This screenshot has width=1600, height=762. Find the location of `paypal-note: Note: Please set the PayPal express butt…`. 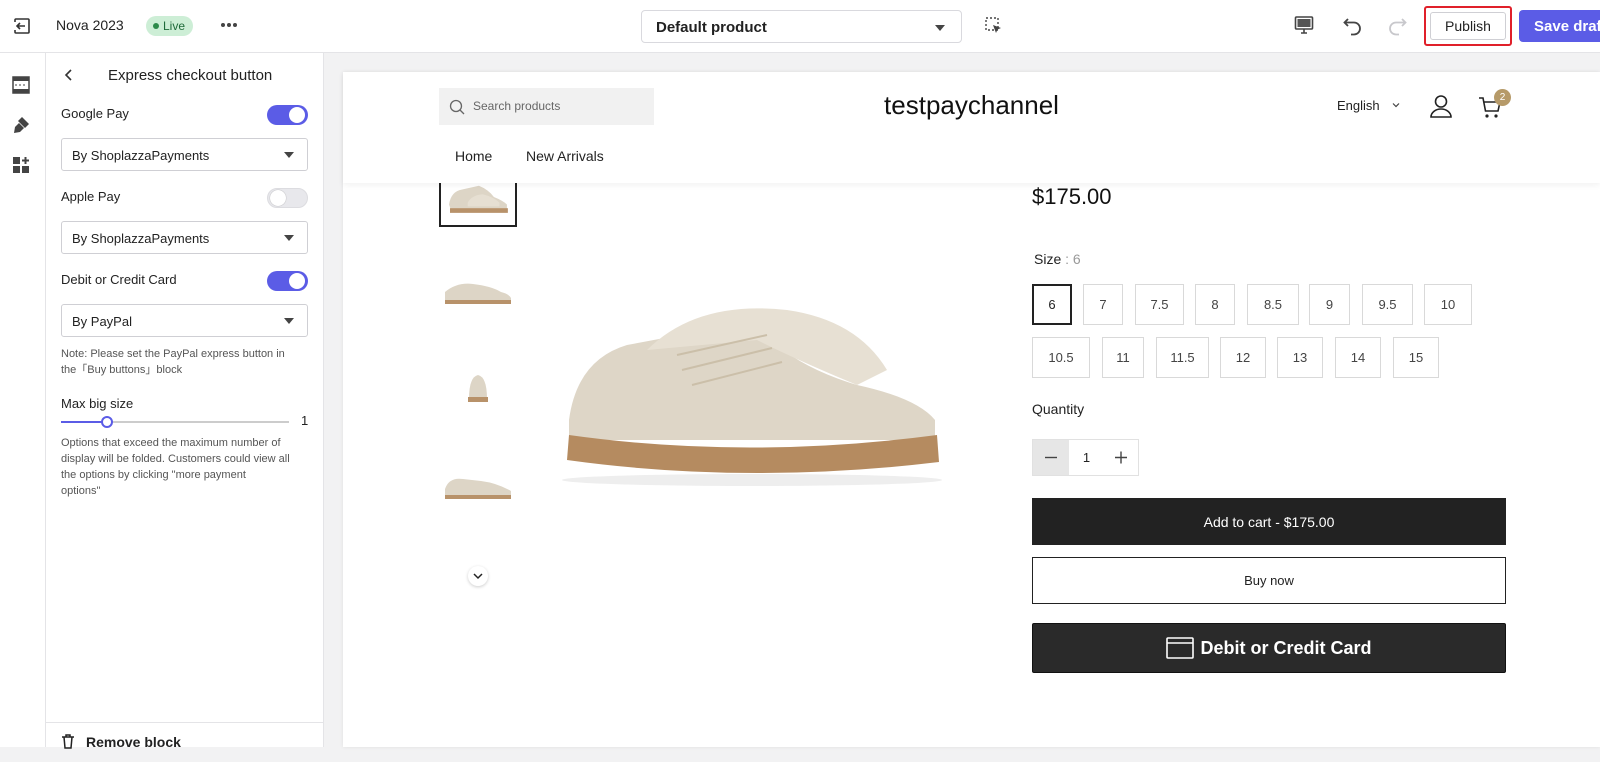

paypal-note: Note: Please set the PayPal express butt… is located at coordinates (186, 362).